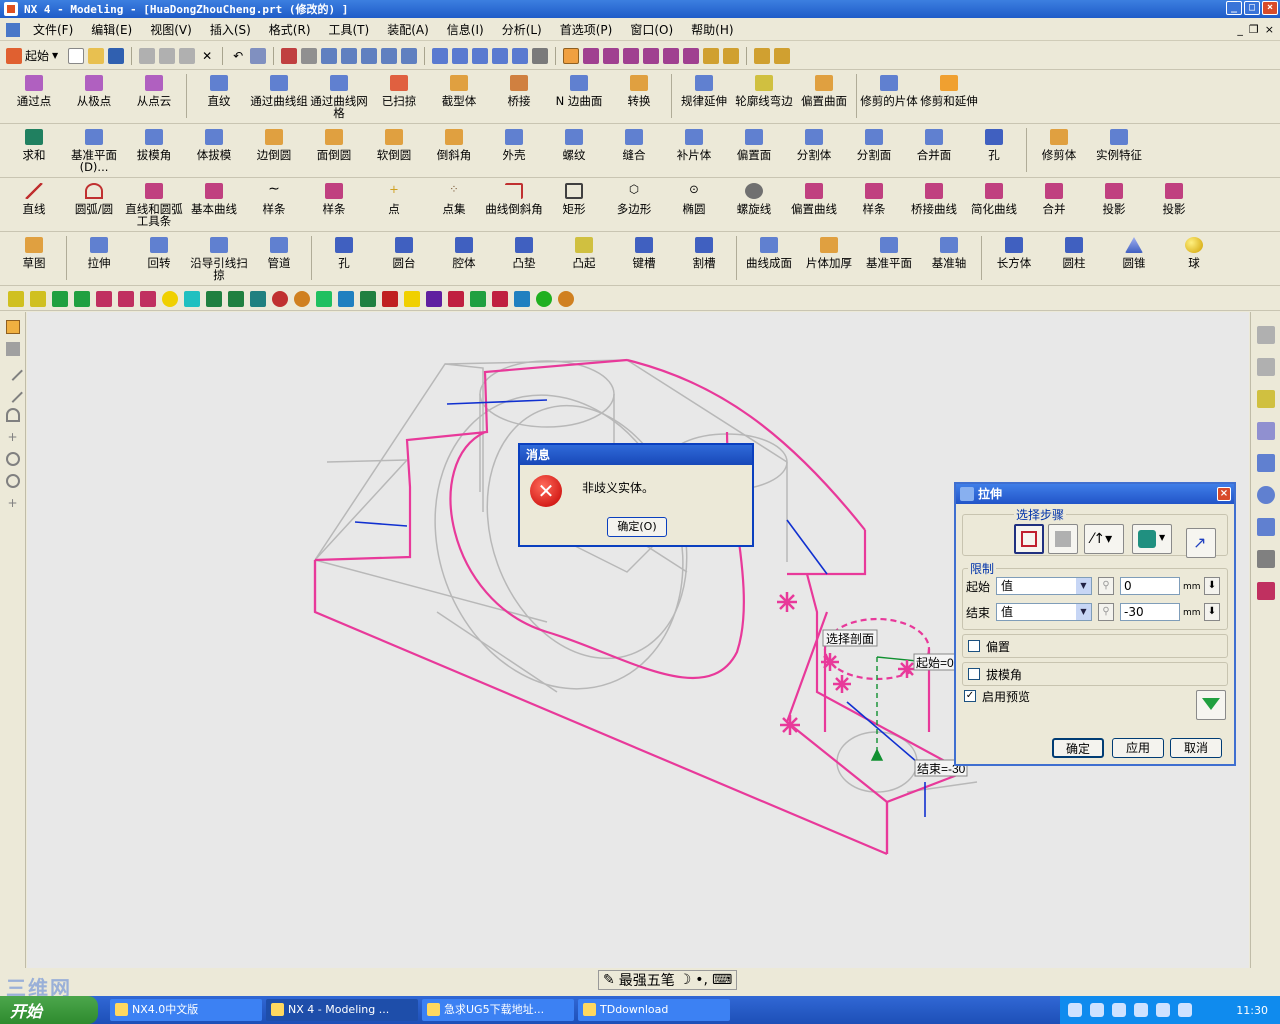 The height and width of the screenshot is (1024, 1280). What do you see at coordinates (13, 29) in the screenshot?
I see `document-icon` at bounding box center [13, 29].